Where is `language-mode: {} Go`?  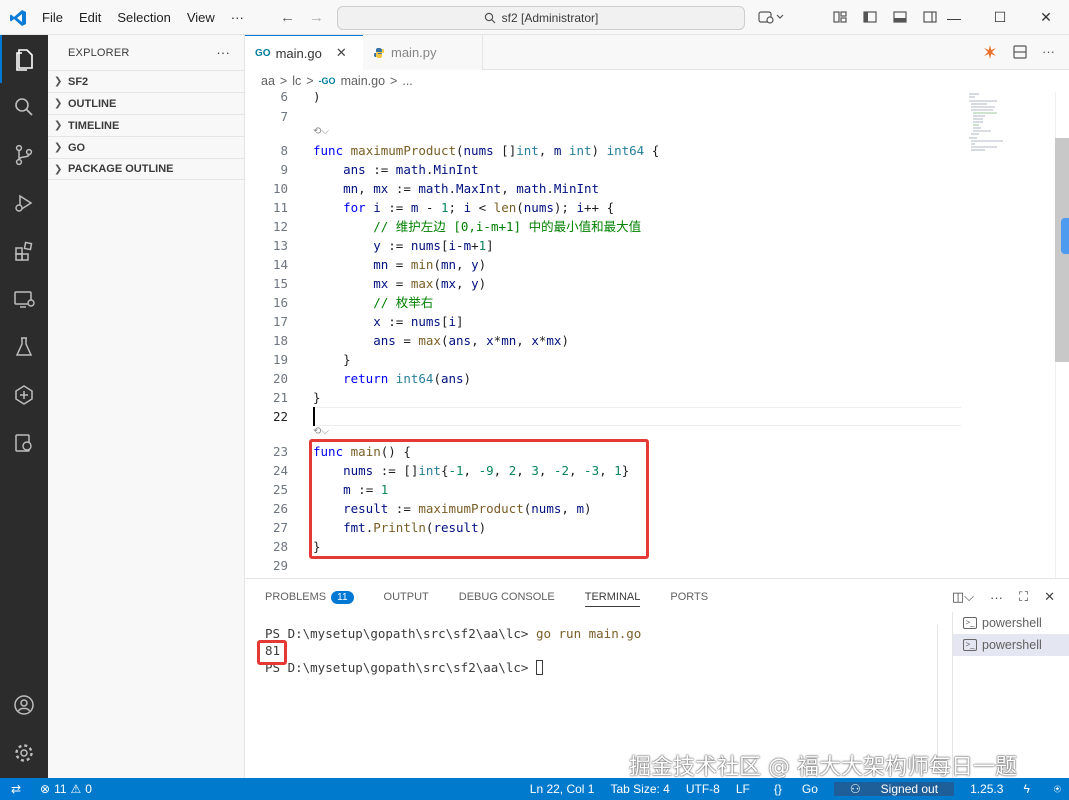 language-mode: {} Go is located at coordinates (796, 789).